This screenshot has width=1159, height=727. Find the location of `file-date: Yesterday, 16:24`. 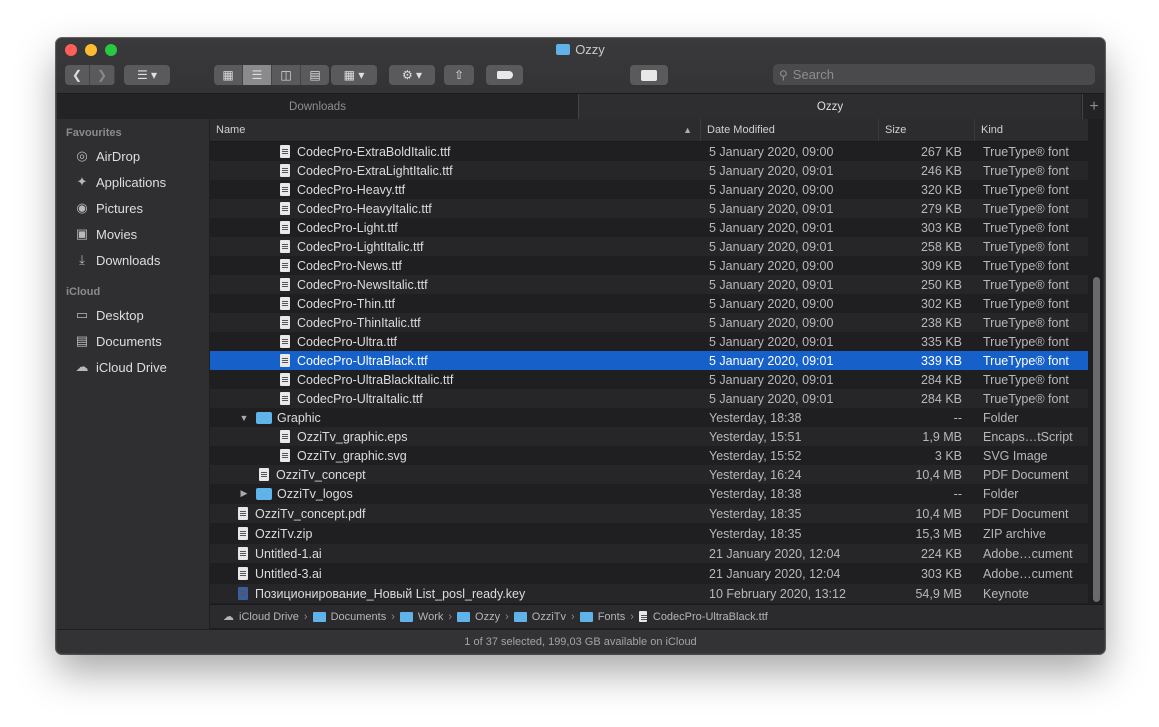

file-date: Yesterday, 16:24 is located at coordinates (755, 474).